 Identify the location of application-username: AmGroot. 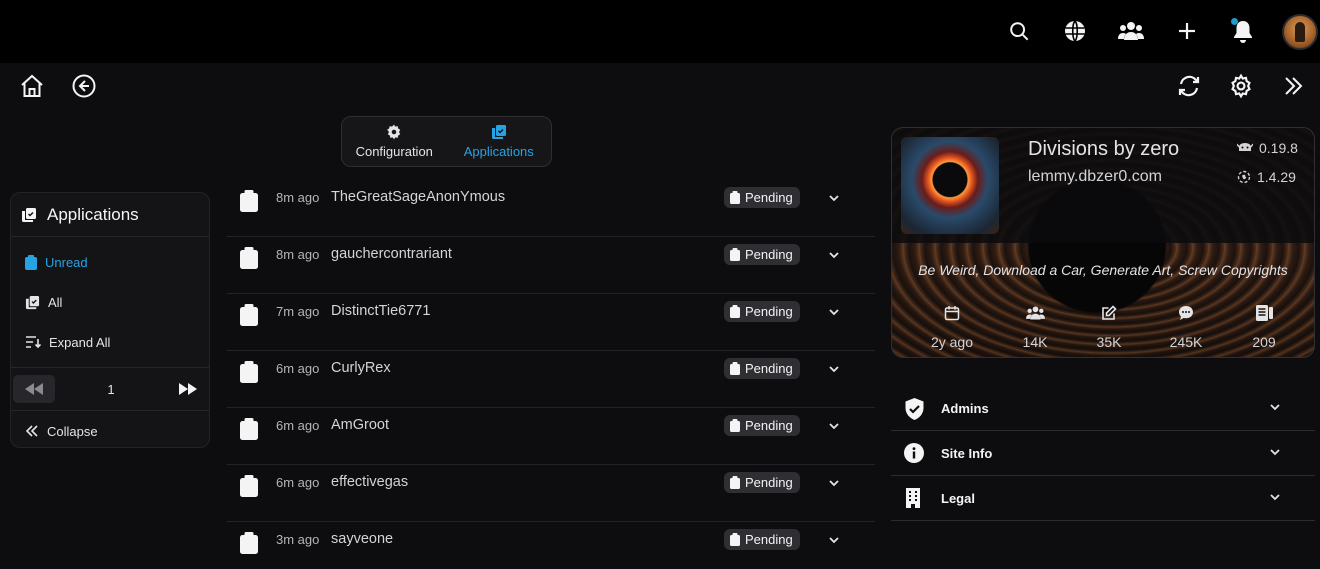
(360, 425).